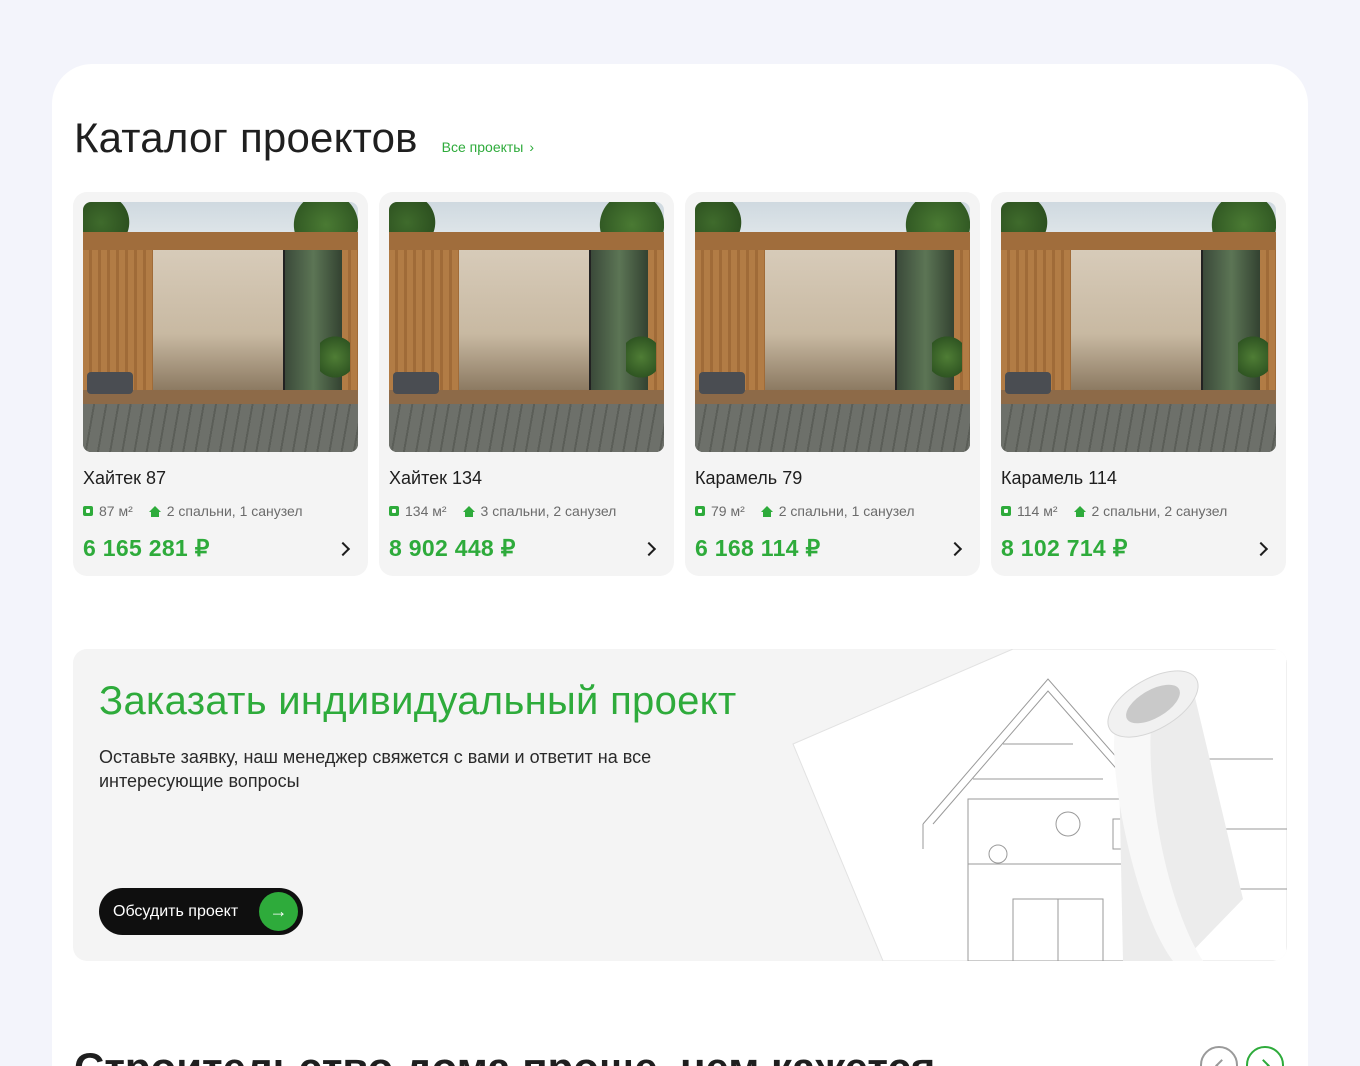  What do you see at coordinates (1221, 1062) in the screenshot?
I see `chevron-left-icon` at bounding box center [1221, 1062].